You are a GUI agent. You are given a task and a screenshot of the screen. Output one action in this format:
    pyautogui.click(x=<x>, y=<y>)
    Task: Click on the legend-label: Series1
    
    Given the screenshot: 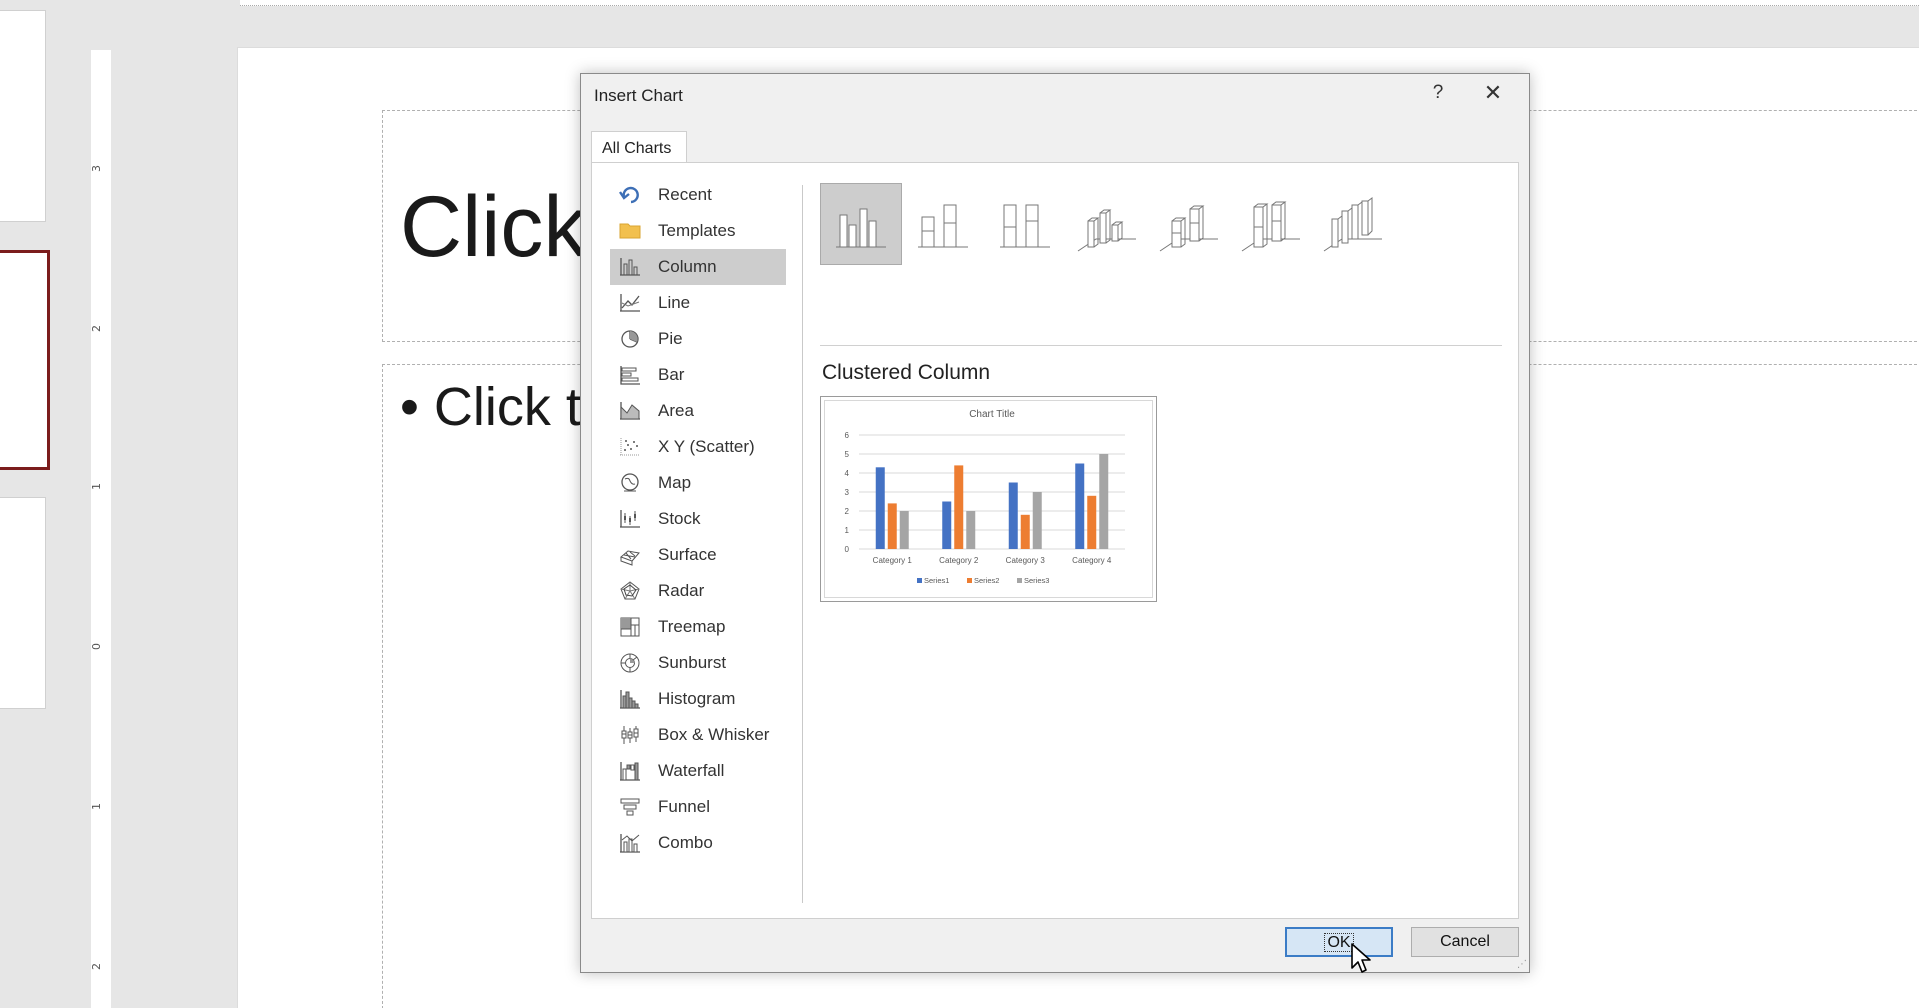 What is the action you would take?
    pyautogui.click(x=936, y=580)
    